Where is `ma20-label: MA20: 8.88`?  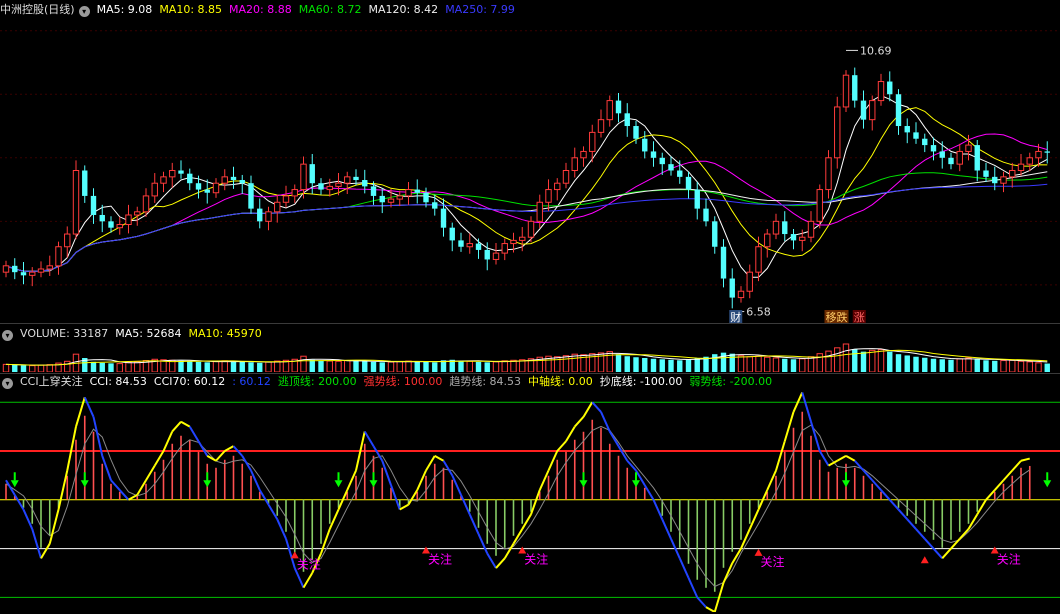 ma20-label: MA20: 8.88 is located at coordinates (260, 9).